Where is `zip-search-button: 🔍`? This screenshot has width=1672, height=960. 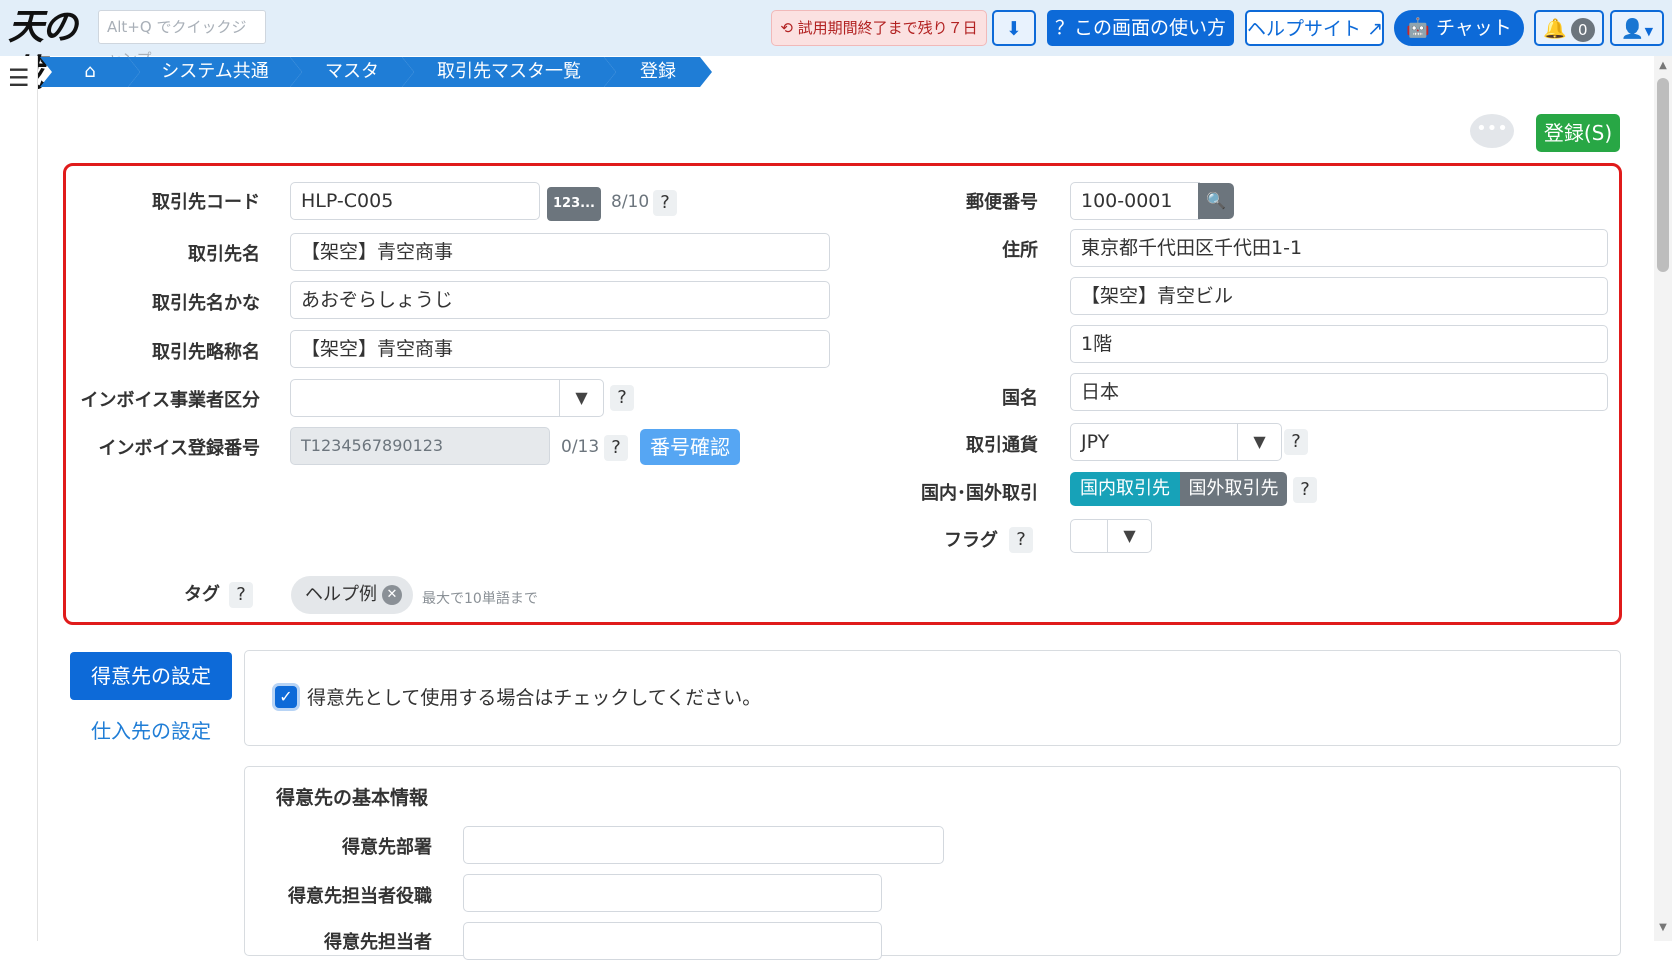
zip-search-button: 🔍 is located at coordinates (1216, 201).